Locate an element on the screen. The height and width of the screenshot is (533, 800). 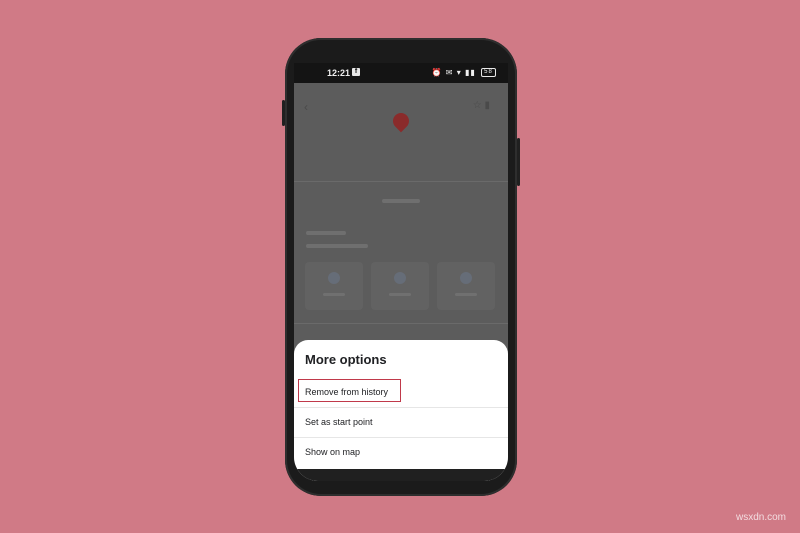
watermark: wsxdn.com is located at coordinates (760, 517).